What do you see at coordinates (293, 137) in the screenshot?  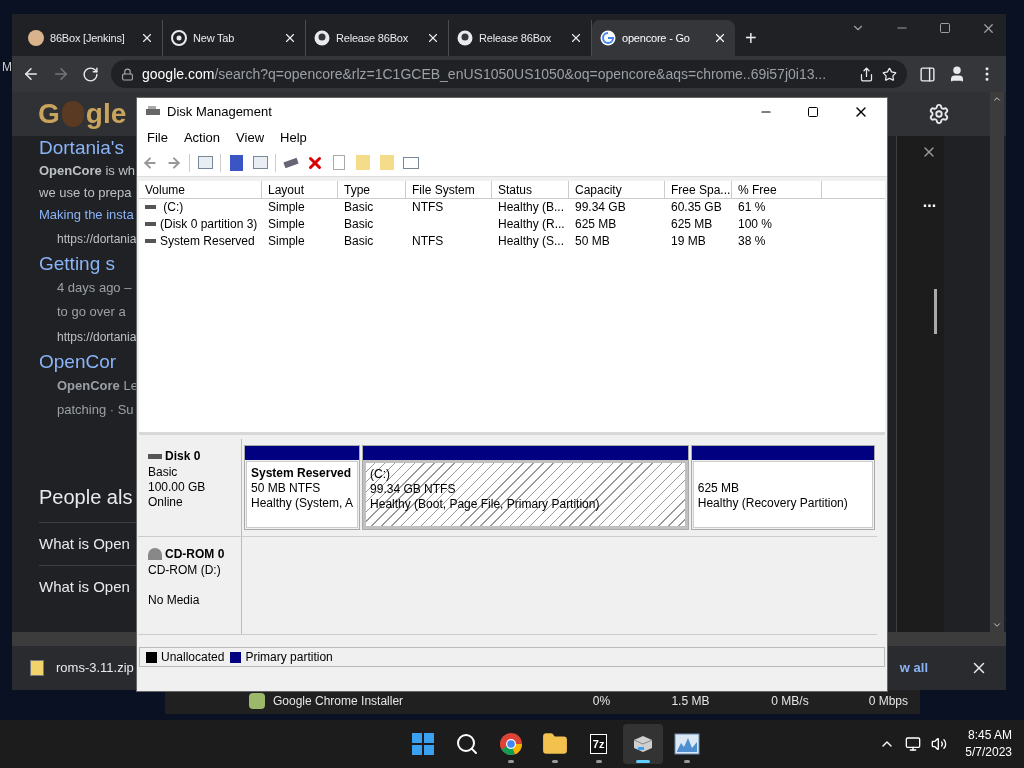 I see `menu-item: Help` at bounding box center [293, 137].